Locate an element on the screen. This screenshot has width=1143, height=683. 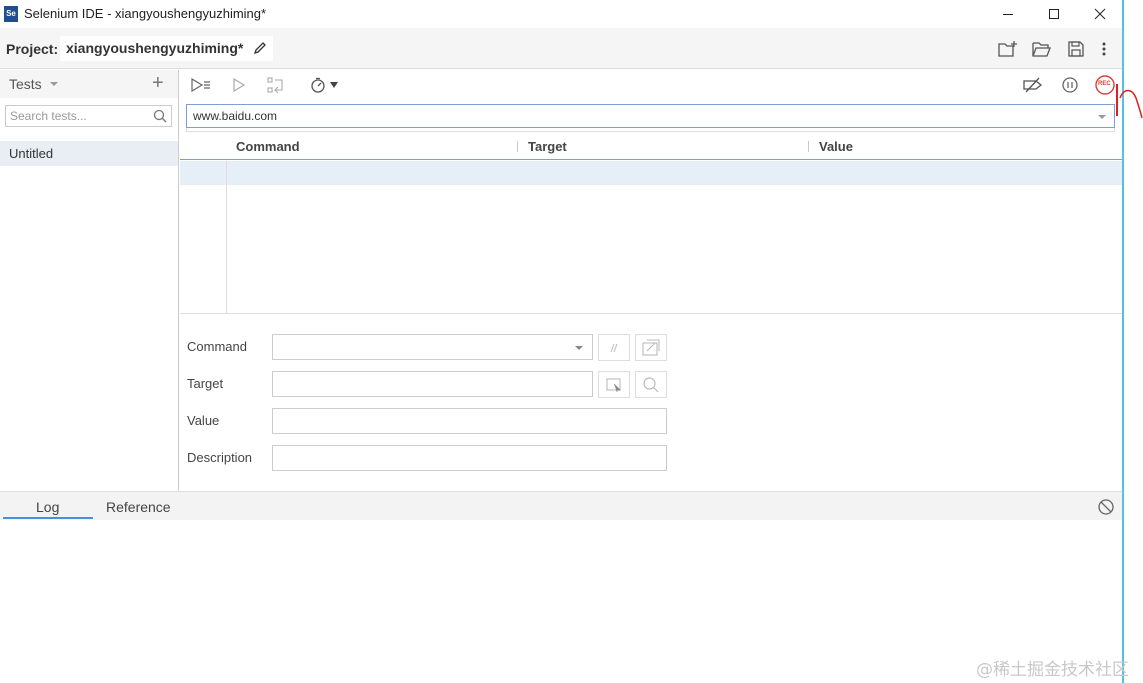
disable-breakpoints-icon is located at coordinates (1033, 85).